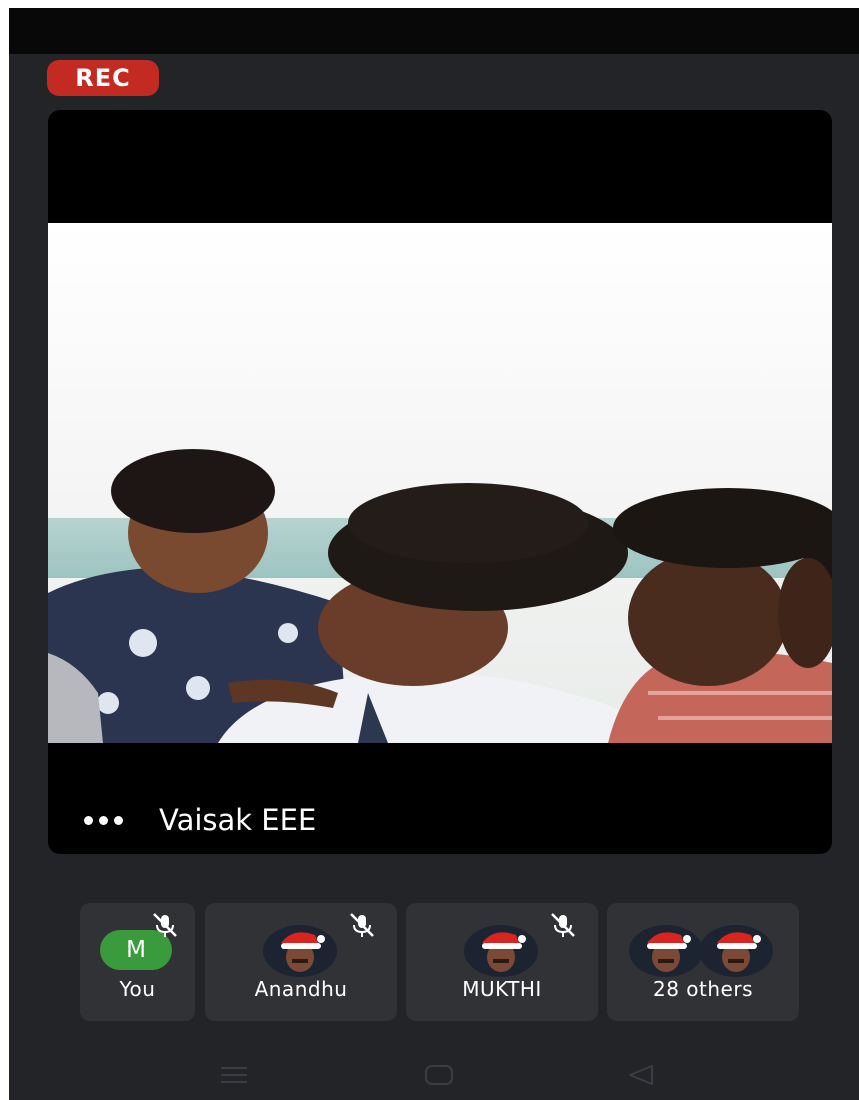 The height and width of the screenshot is (1100, 859). I want to click on recording-badge: REC, so click(103, 78).